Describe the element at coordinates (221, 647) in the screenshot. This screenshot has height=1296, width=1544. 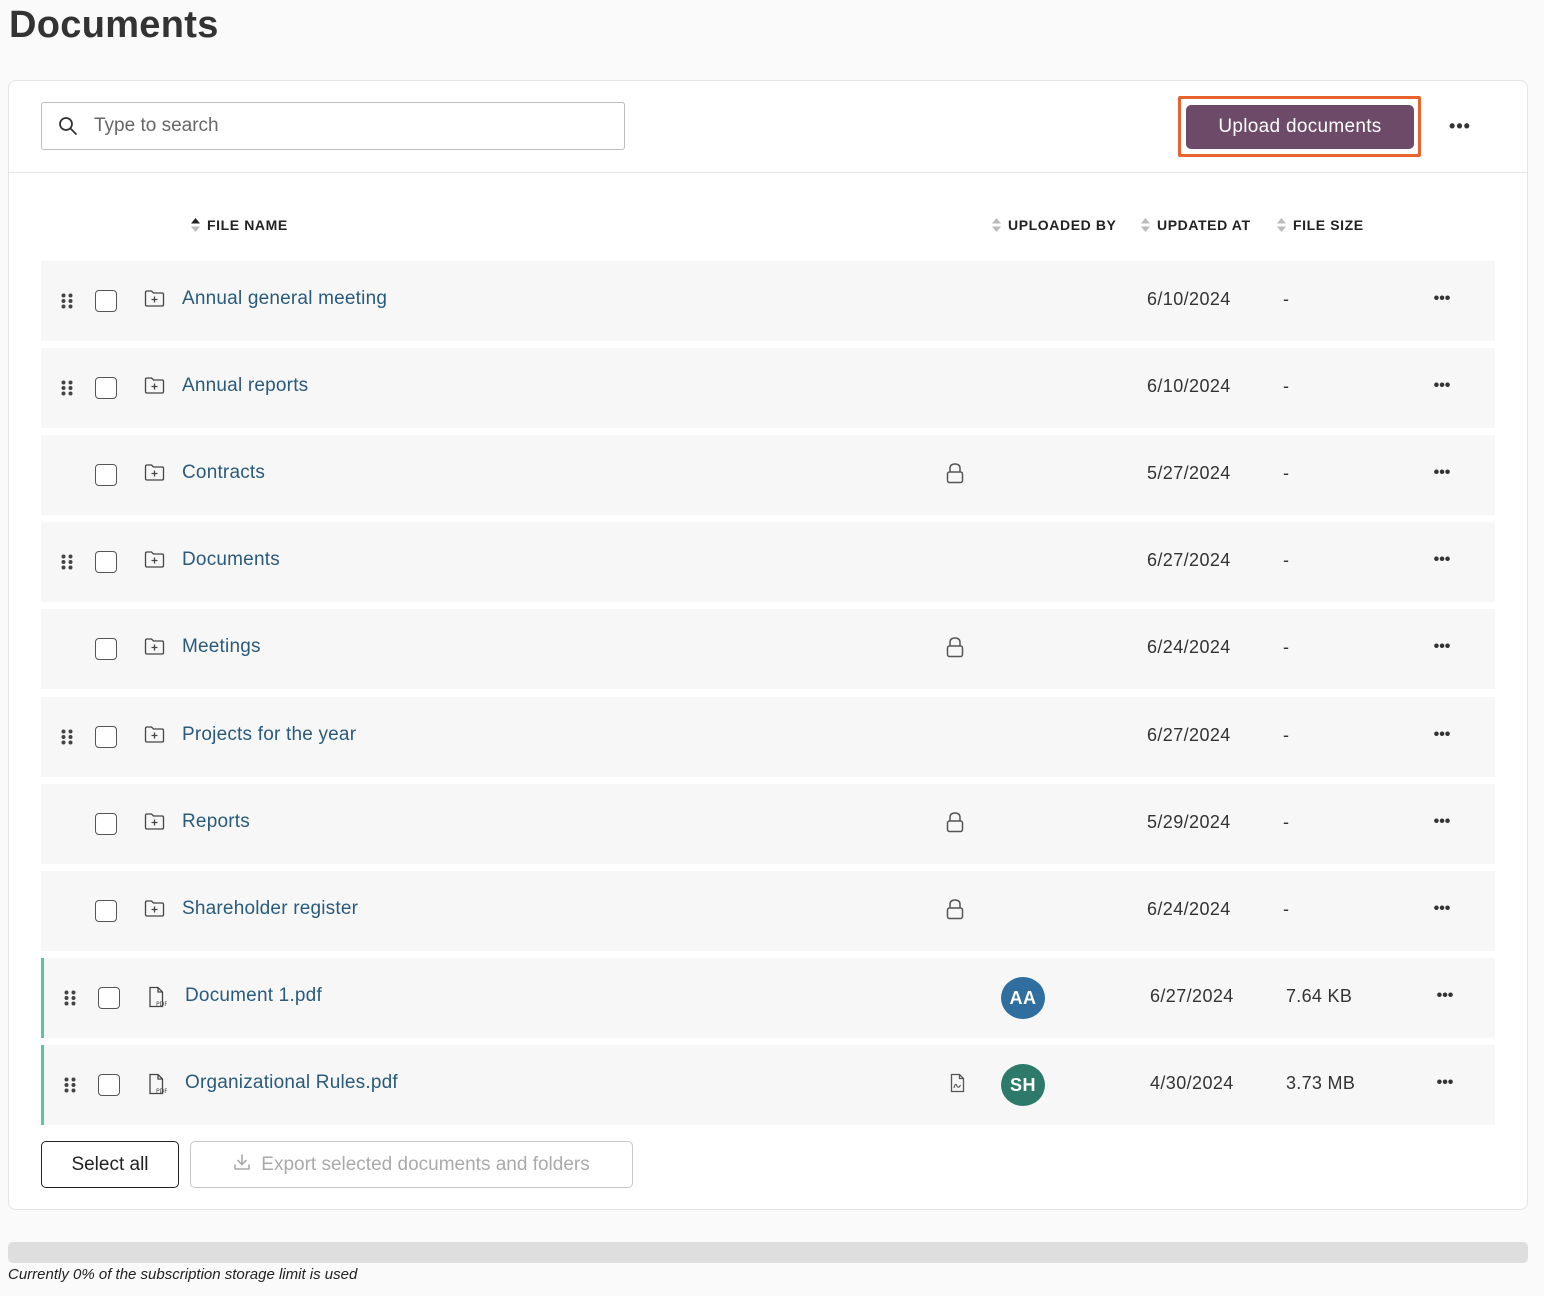
I see `row-file-name: Meetings` at that location.